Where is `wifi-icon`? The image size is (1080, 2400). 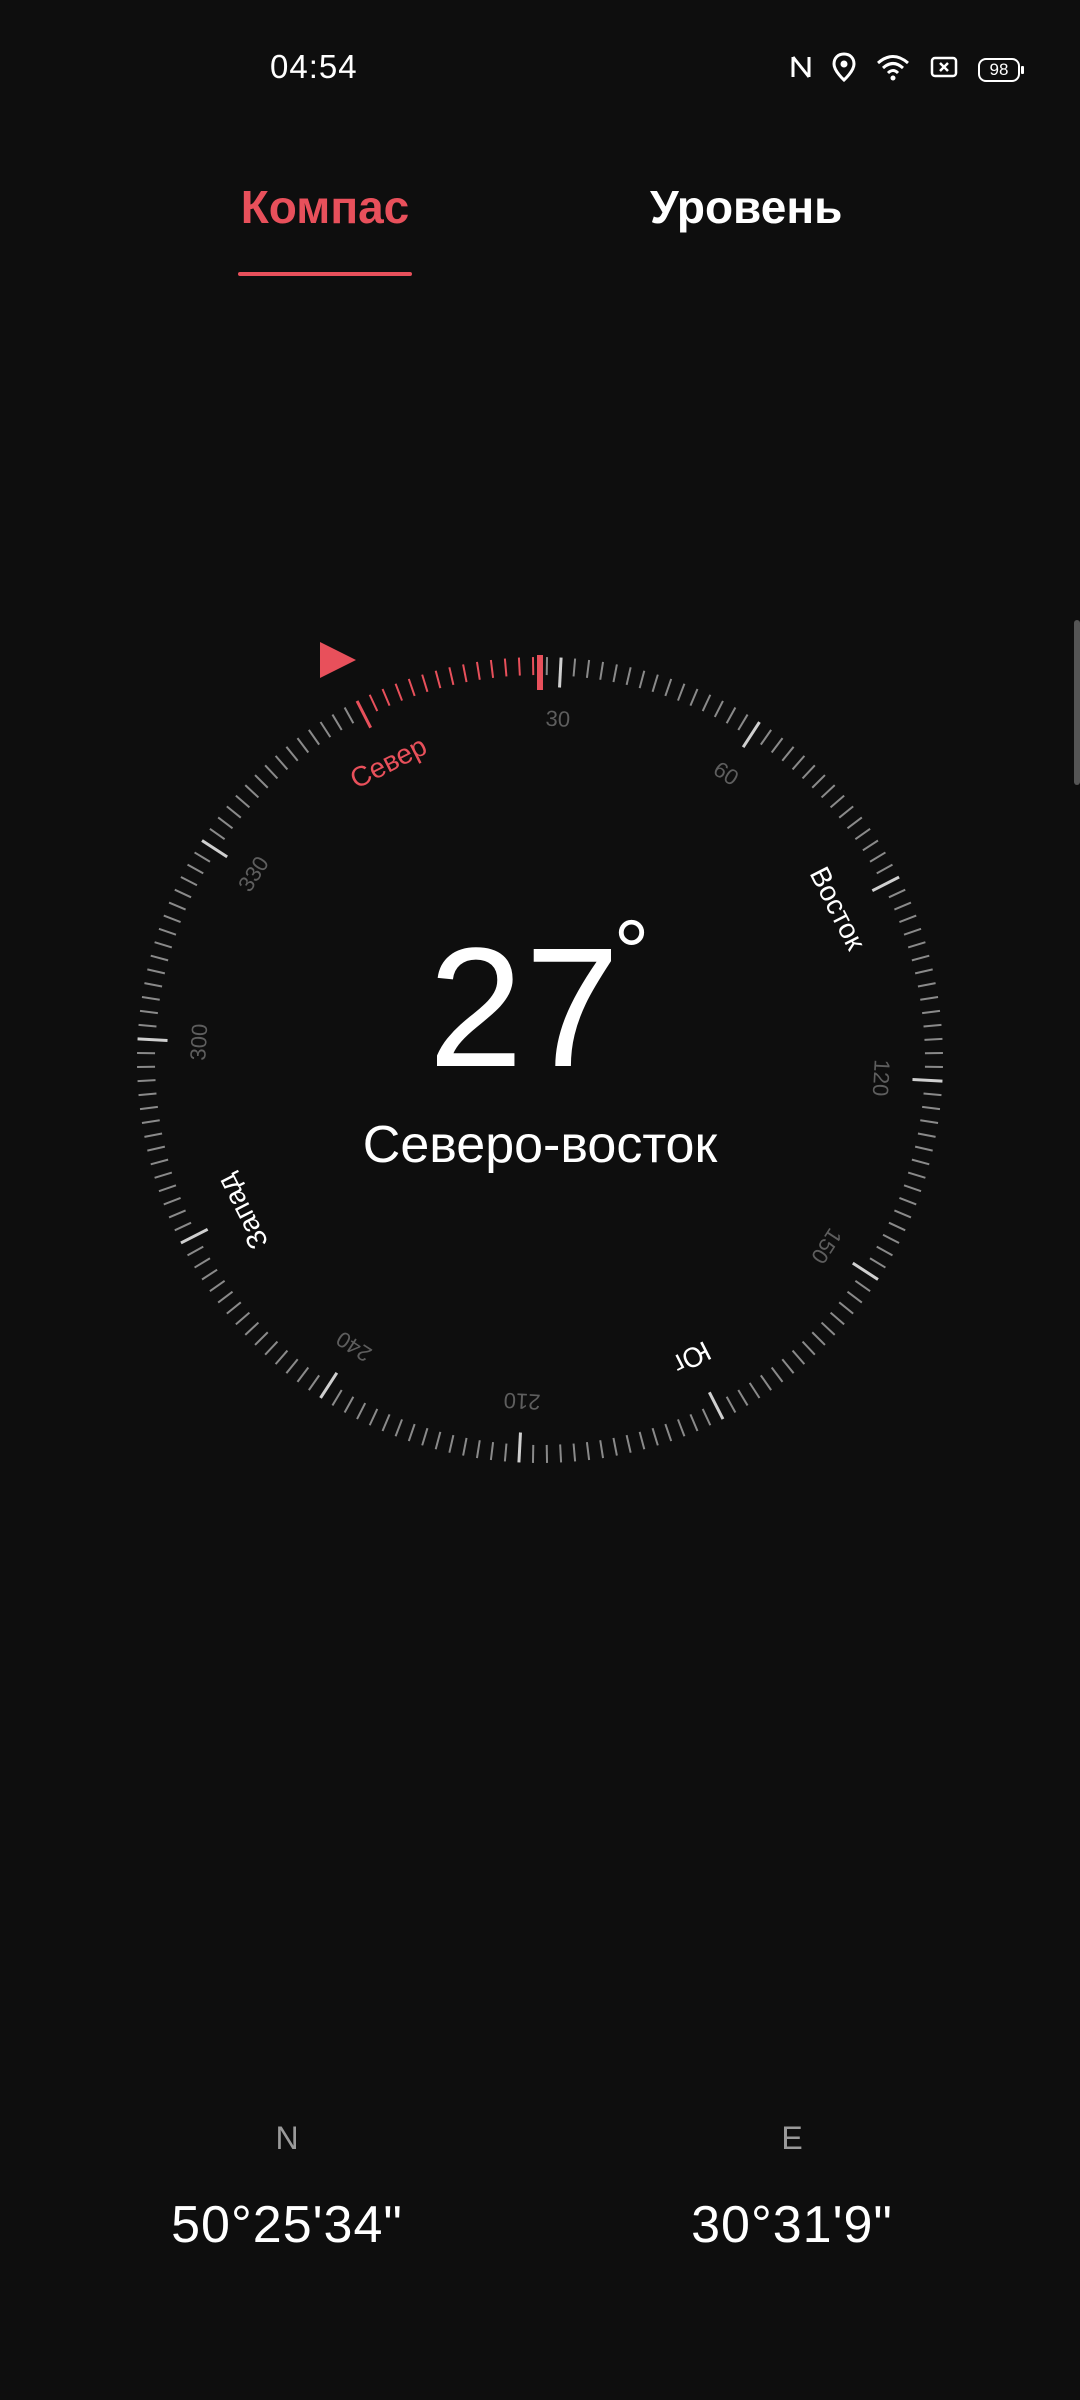 wifi-icon is located at coordinates (893, 69).